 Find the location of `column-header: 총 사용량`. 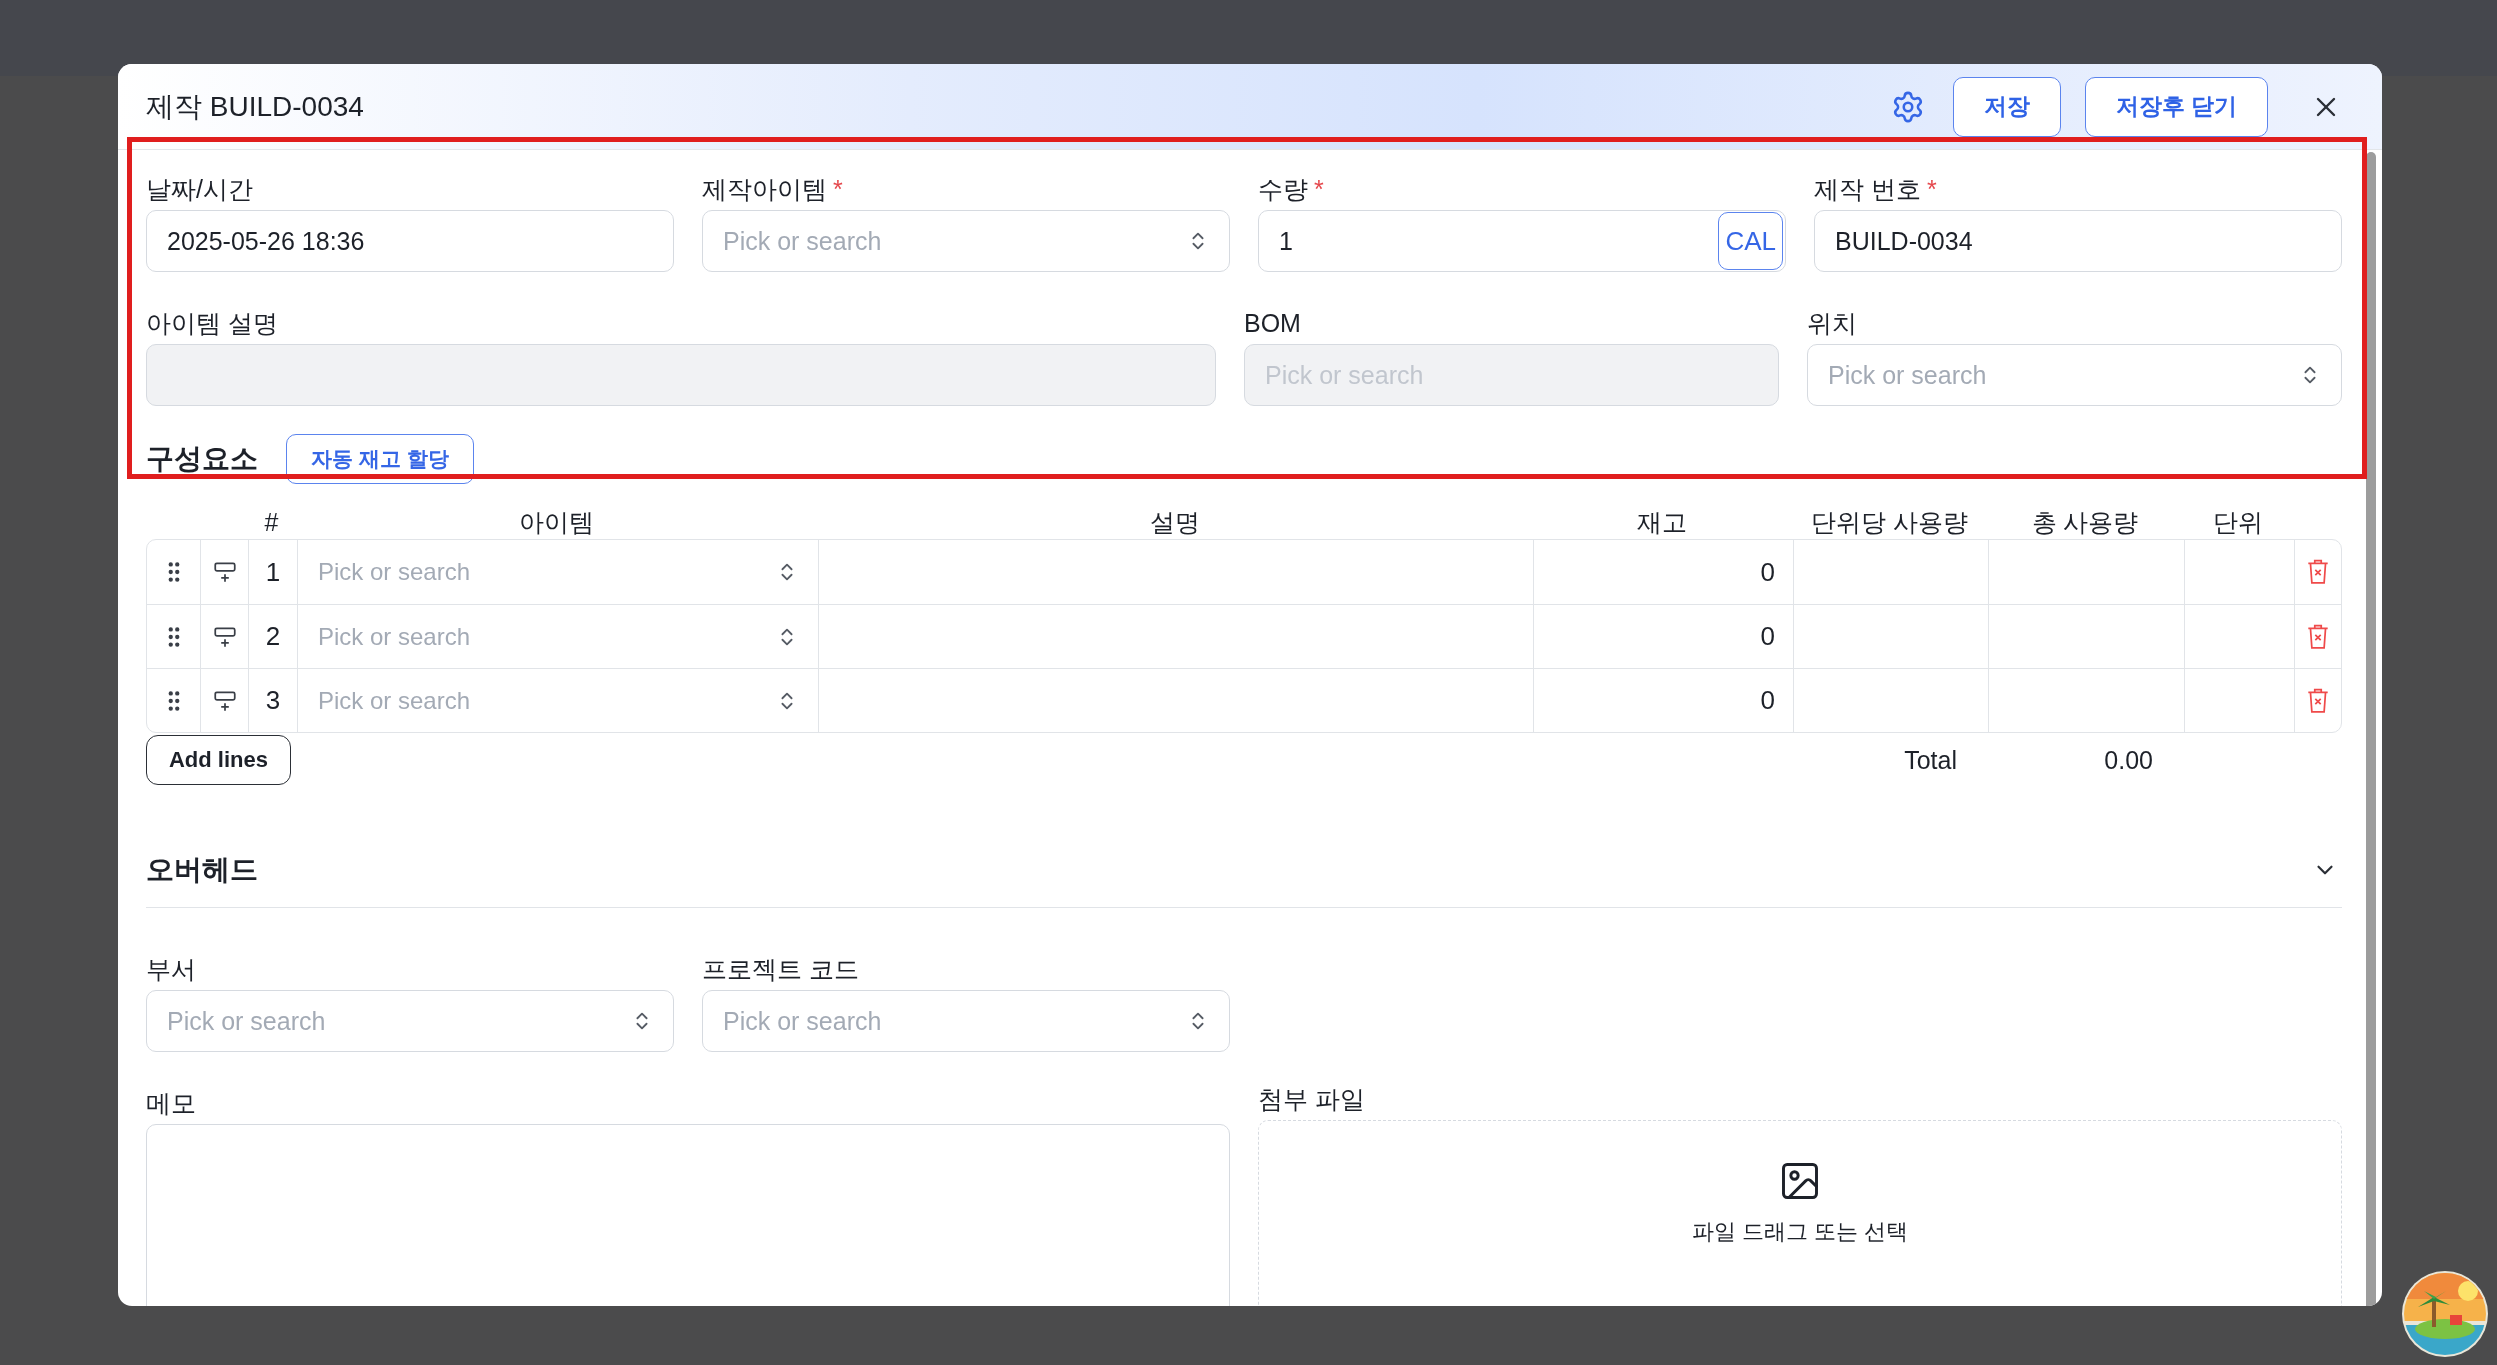

column-header: 총 사용량 is located at coordinates (2085, 522).